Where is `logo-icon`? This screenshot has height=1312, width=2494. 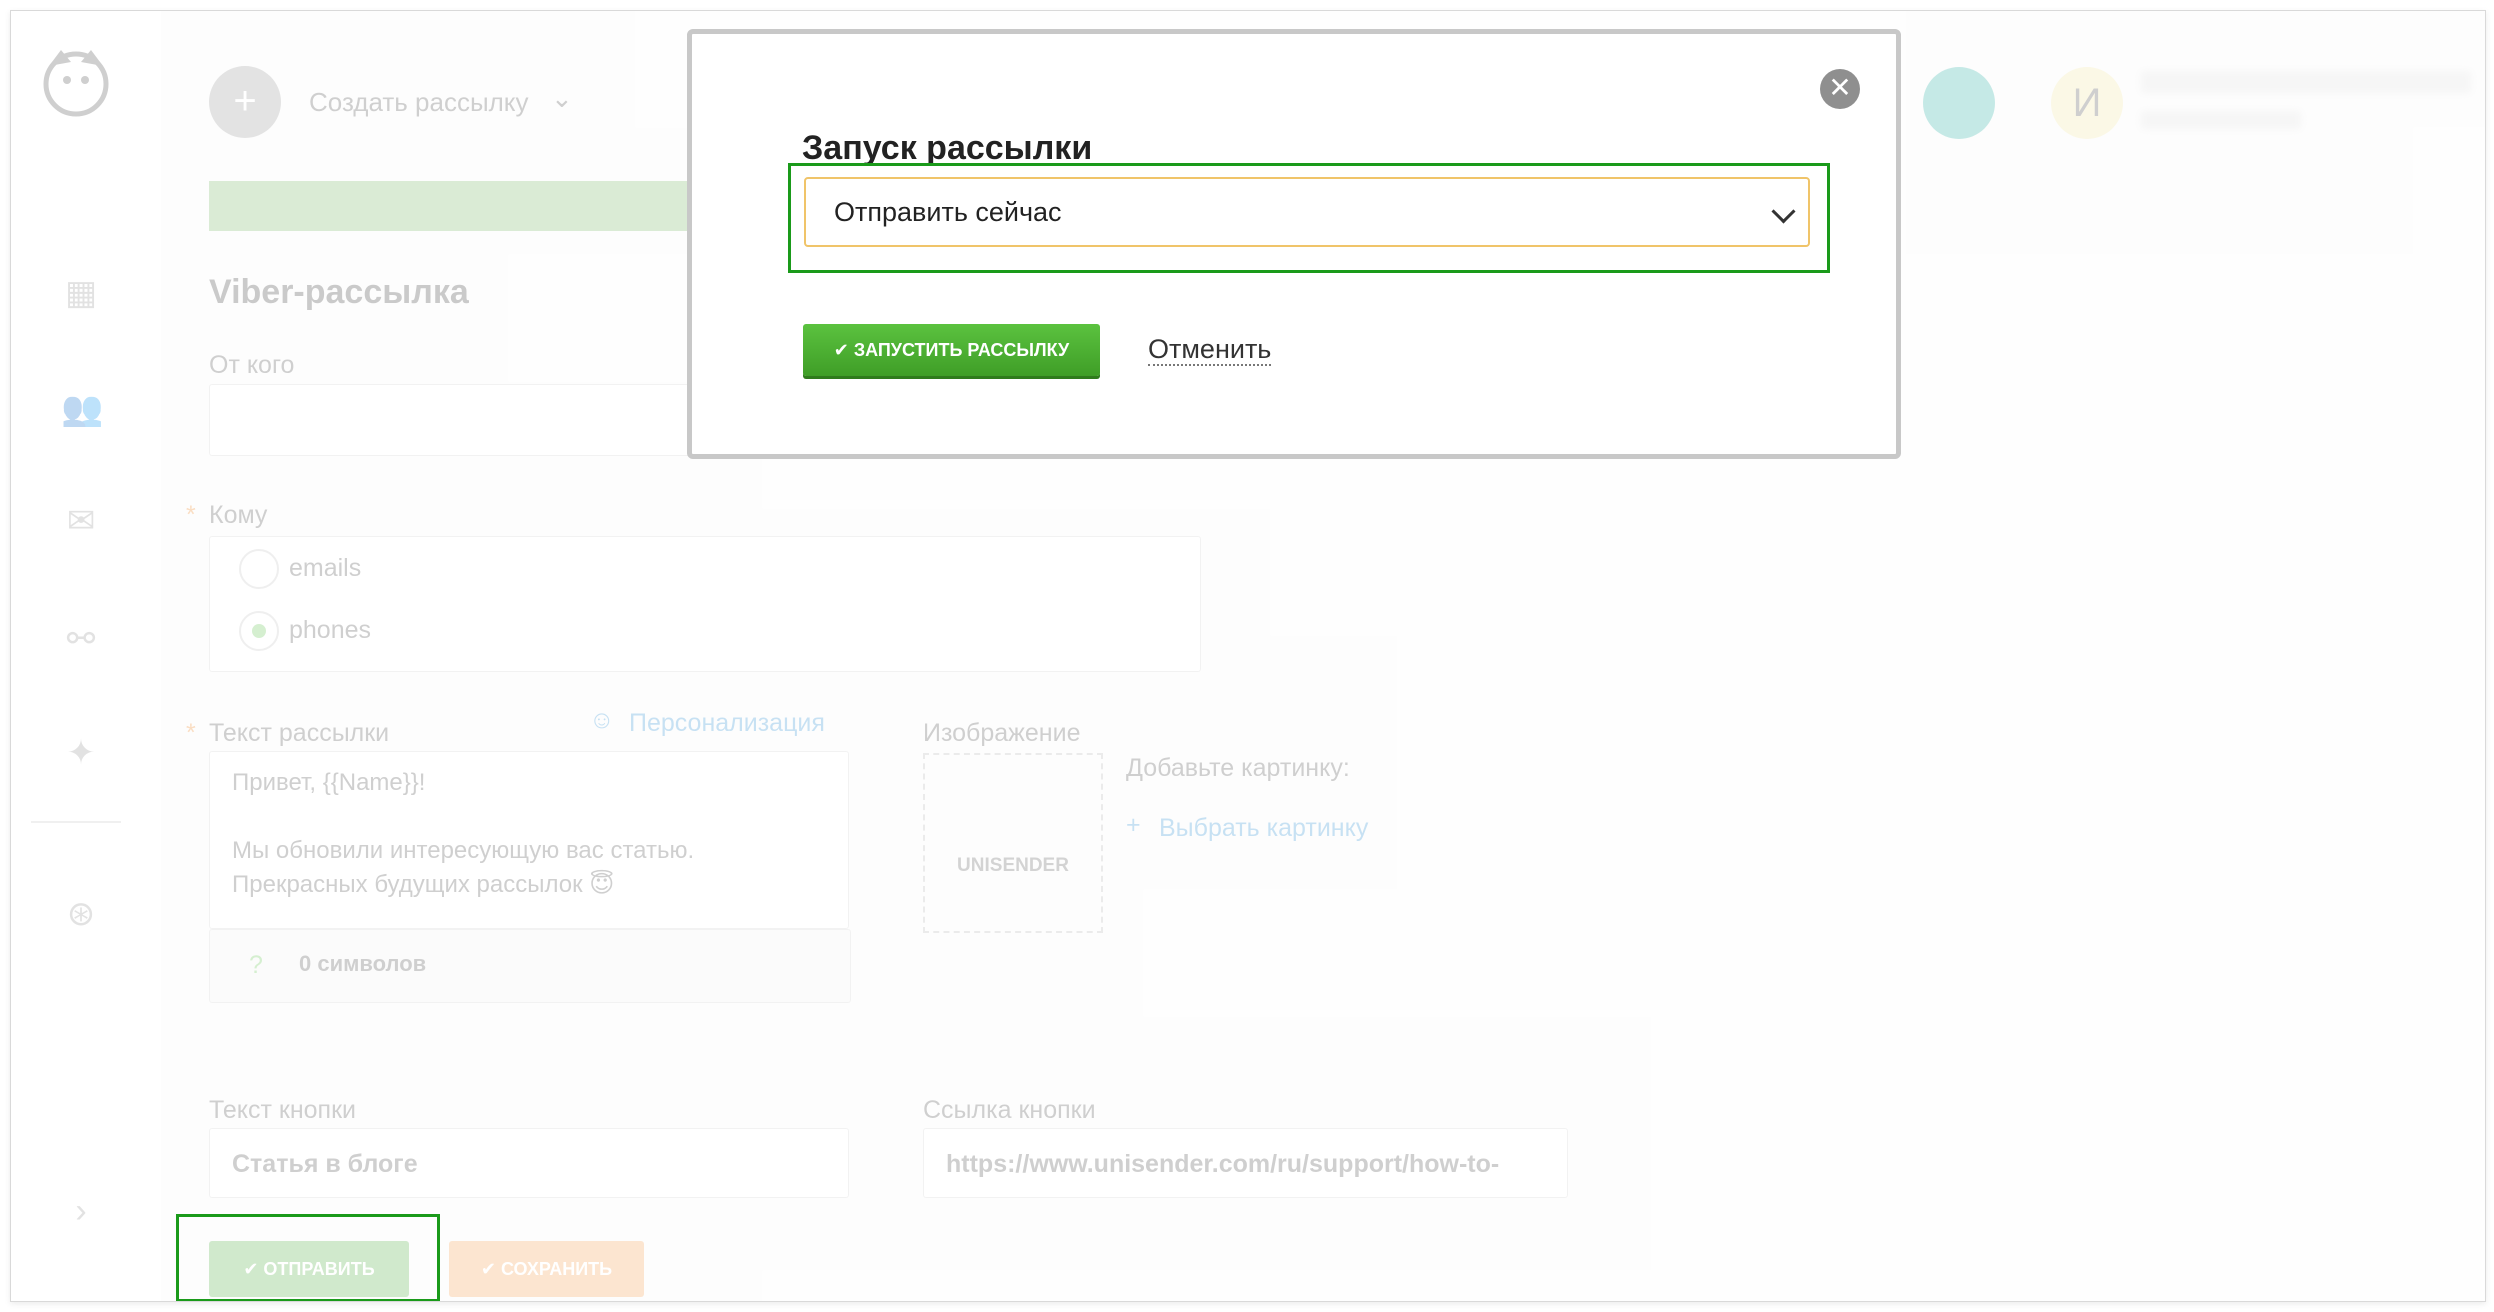
logo-icon is located at coordinates (76, 81).